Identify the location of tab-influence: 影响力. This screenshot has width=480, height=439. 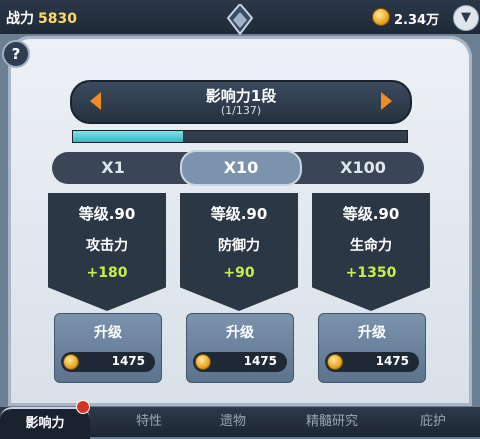
(45, 423).